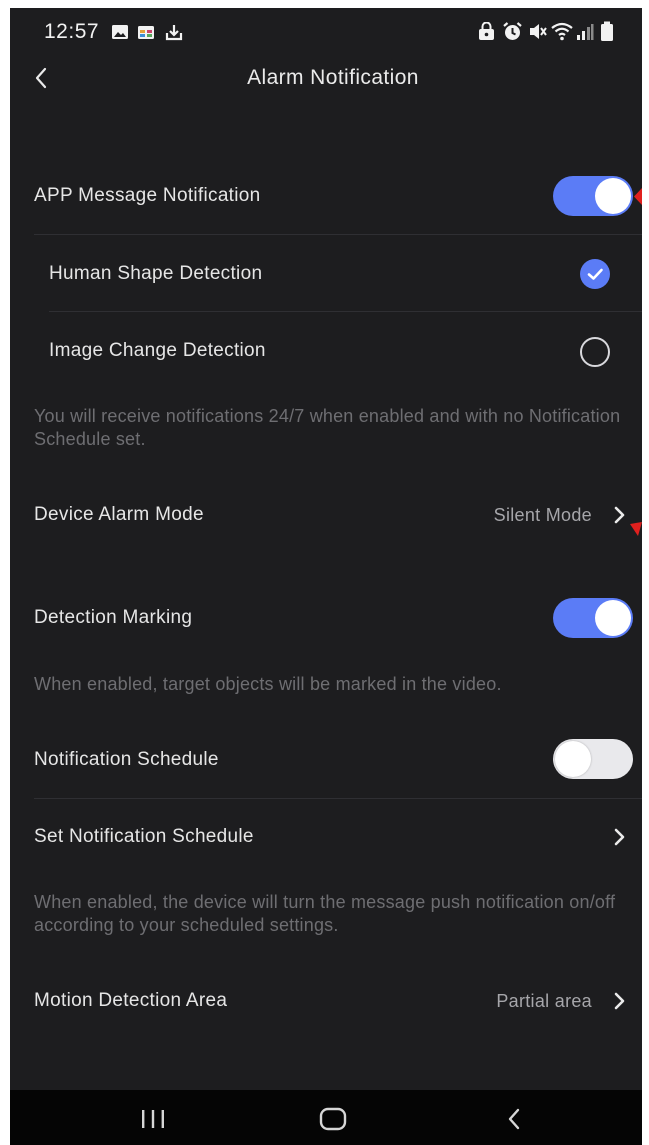  Describe the element at coordinates (562, 31) in the screenshot. I see `wifi-icon` at that location.